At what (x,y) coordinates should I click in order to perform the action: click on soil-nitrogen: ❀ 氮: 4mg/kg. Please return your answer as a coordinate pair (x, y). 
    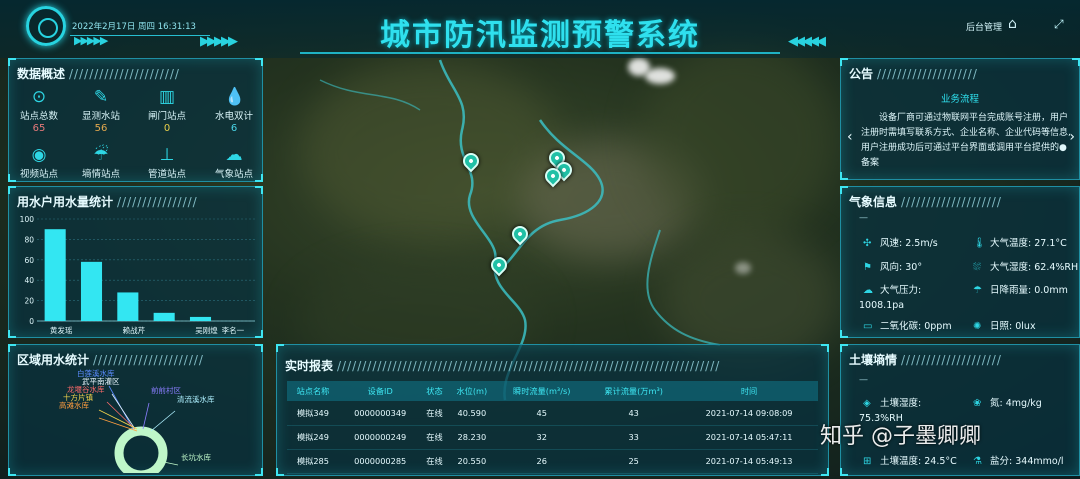
    Looking at the image, I should click on (1007, 403).